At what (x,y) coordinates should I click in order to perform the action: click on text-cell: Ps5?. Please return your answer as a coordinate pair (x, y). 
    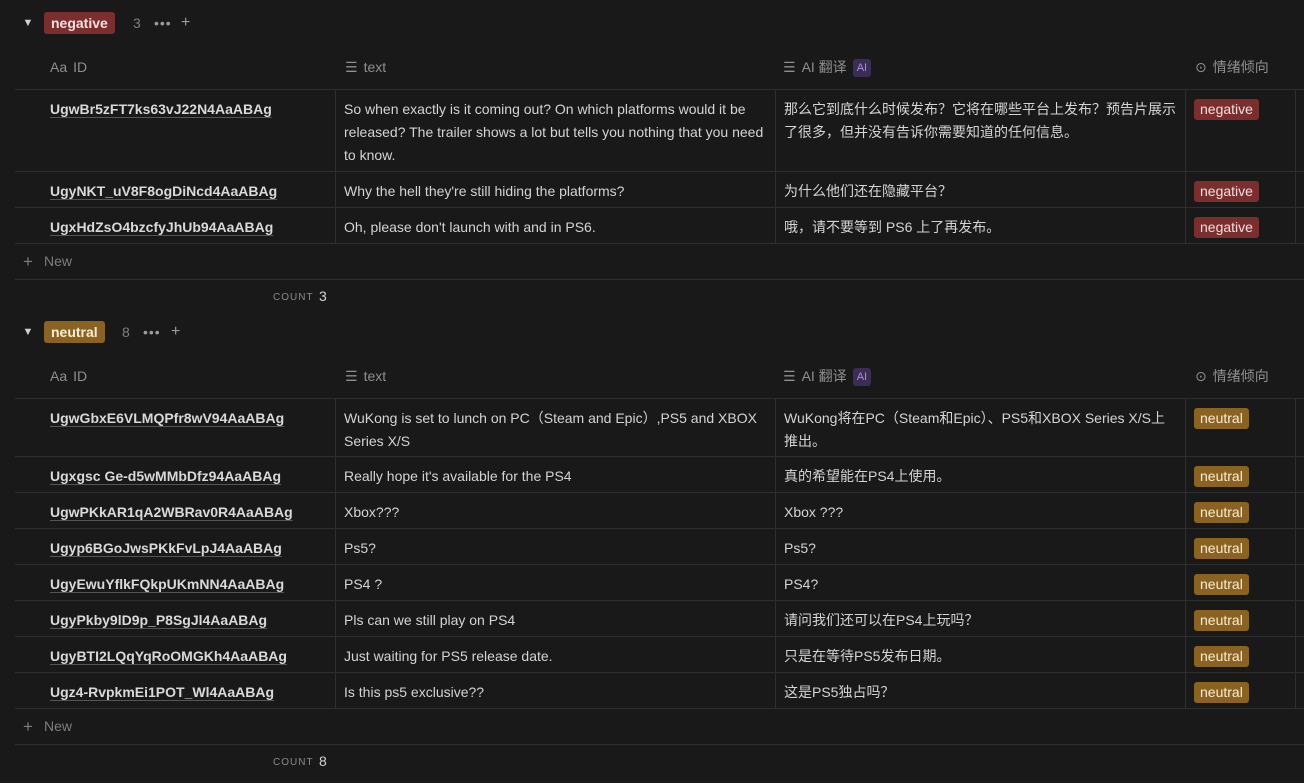
    Looking at the image, I should click on (555, 546).